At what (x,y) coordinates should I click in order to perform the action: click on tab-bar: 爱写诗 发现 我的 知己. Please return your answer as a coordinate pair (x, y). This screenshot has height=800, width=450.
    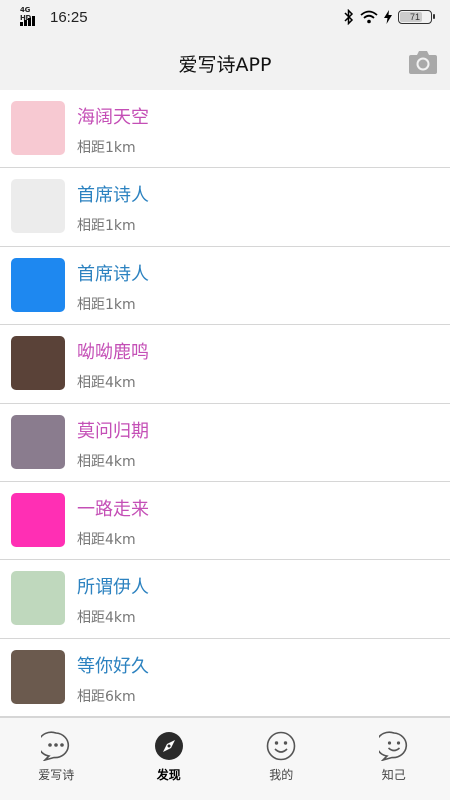
    Looking at the image, I should click on (225, 758).